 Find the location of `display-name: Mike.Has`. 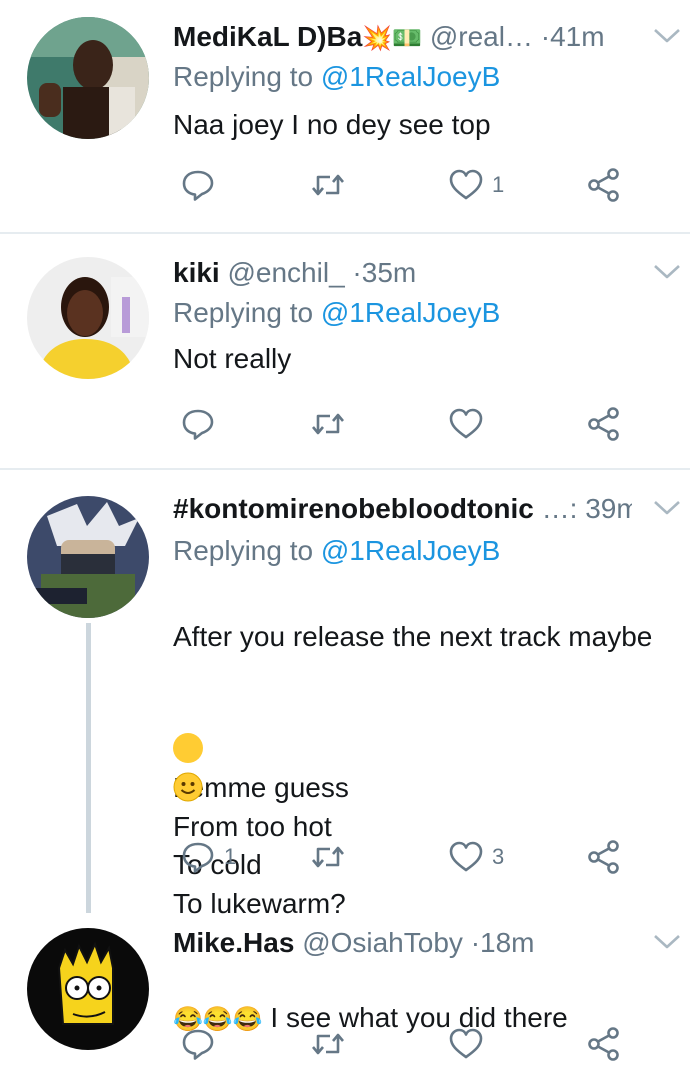

display-name: Mike.Has is located at coordinates (233, 942).